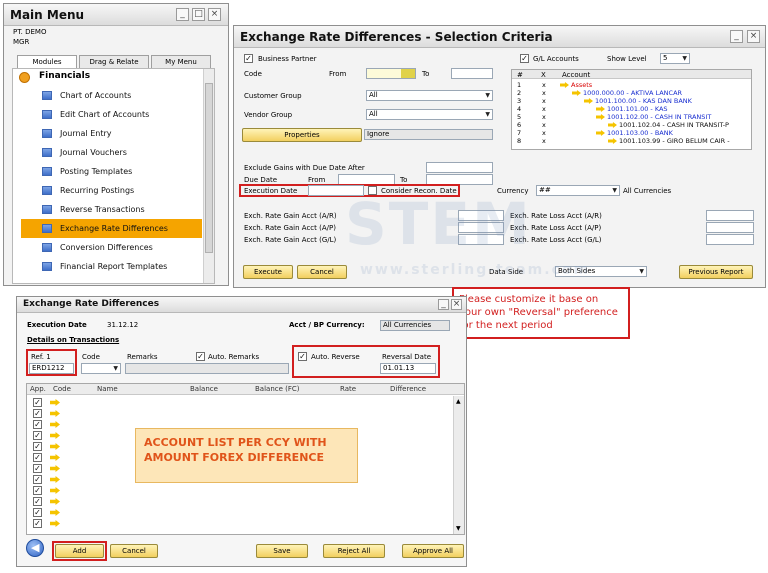 Image resolution: width=768 pixels, height=573 pixels. I want to click on auto-reverse-checkbox: ✓, so click(302, 356).